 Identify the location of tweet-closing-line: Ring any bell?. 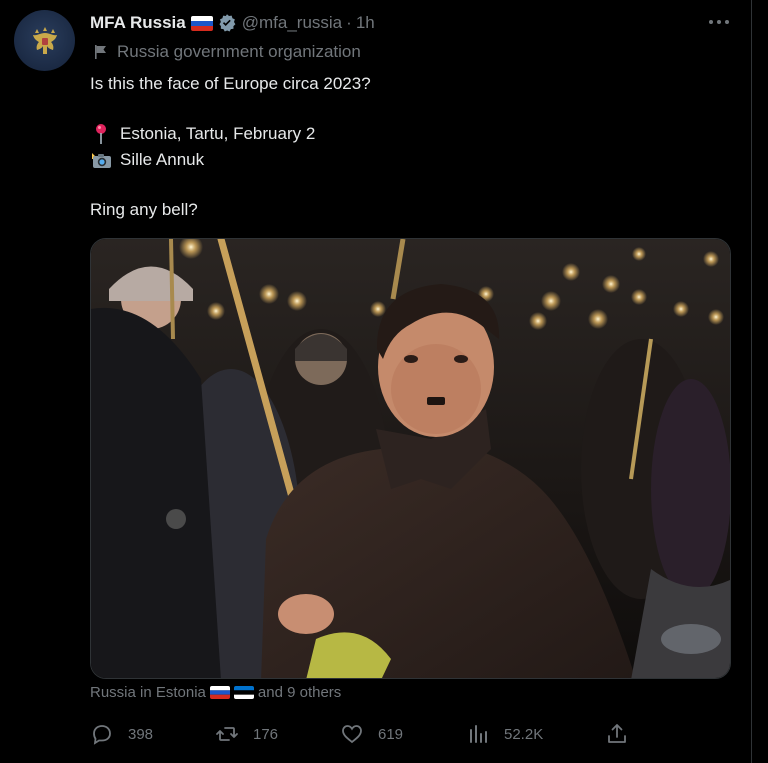
(144, 210).